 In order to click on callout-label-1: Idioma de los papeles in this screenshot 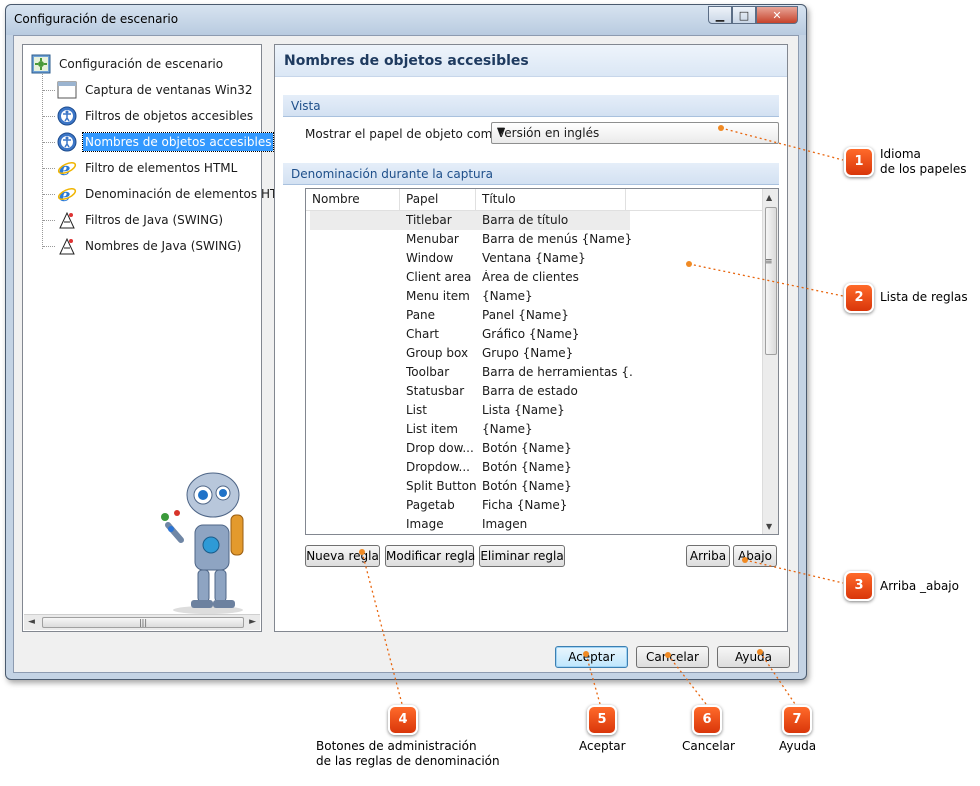, I will do `click(923, 162)`.